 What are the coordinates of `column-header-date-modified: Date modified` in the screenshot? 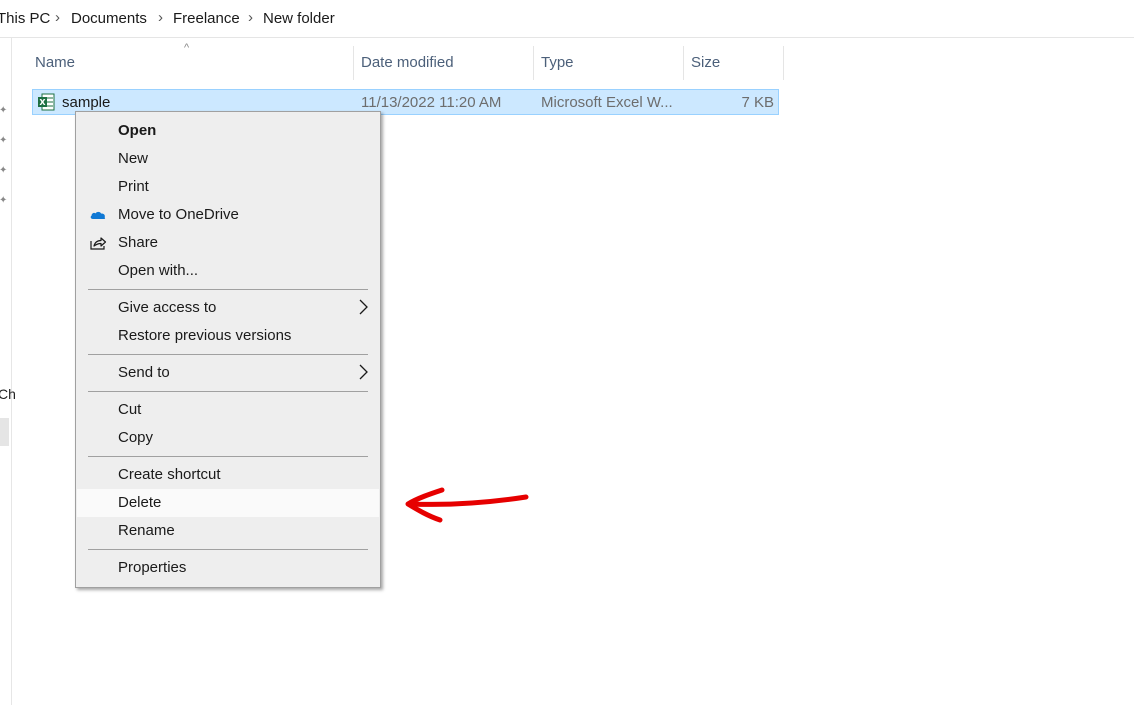 It's located at (407, 65).